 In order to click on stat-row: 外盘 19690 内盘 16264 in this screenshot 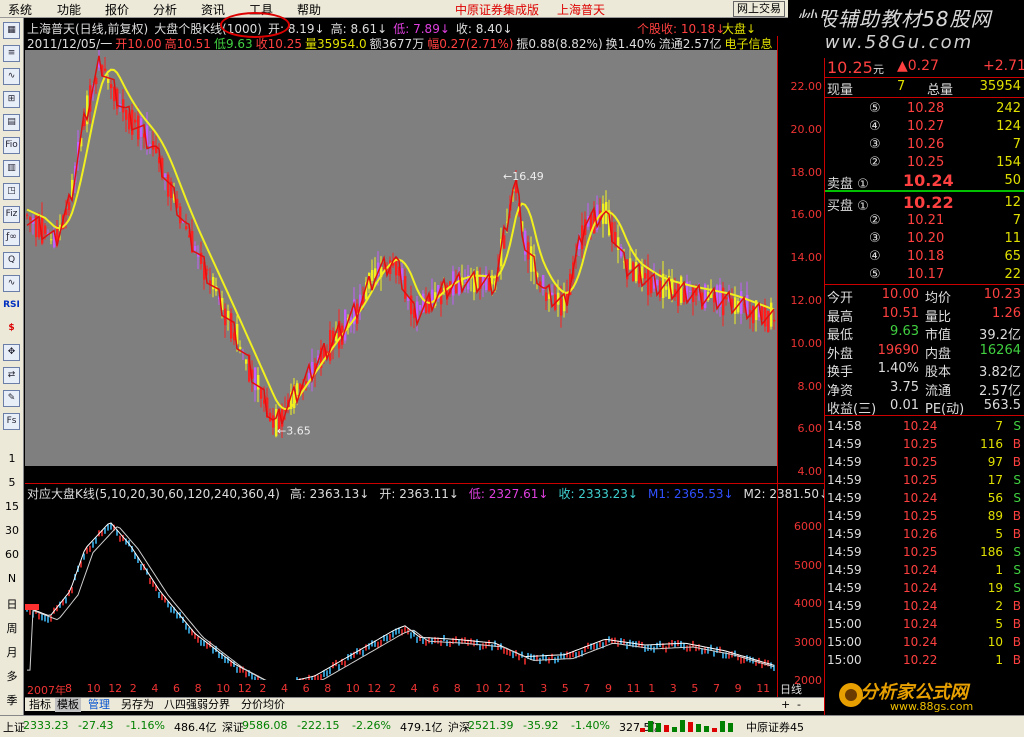, I will do `click(924, 352)`.